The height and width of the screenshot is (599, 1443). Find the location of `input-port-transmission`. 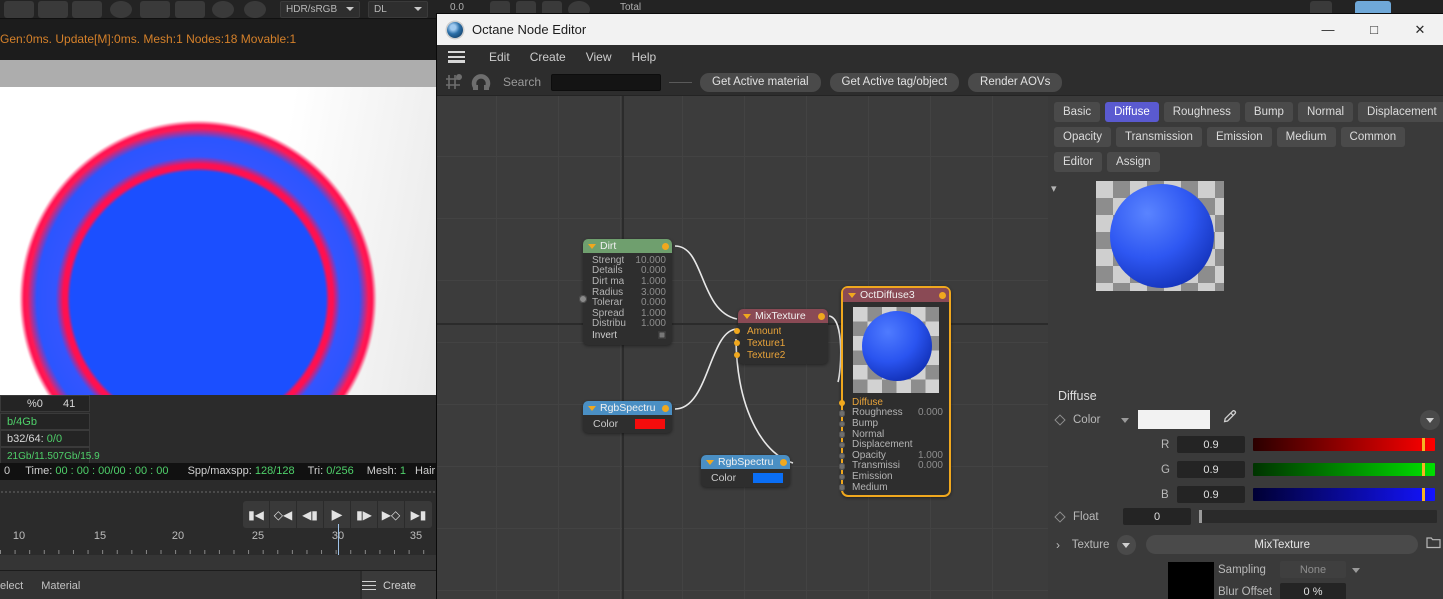

input-port-transmission is located at coordinates (842, 466).